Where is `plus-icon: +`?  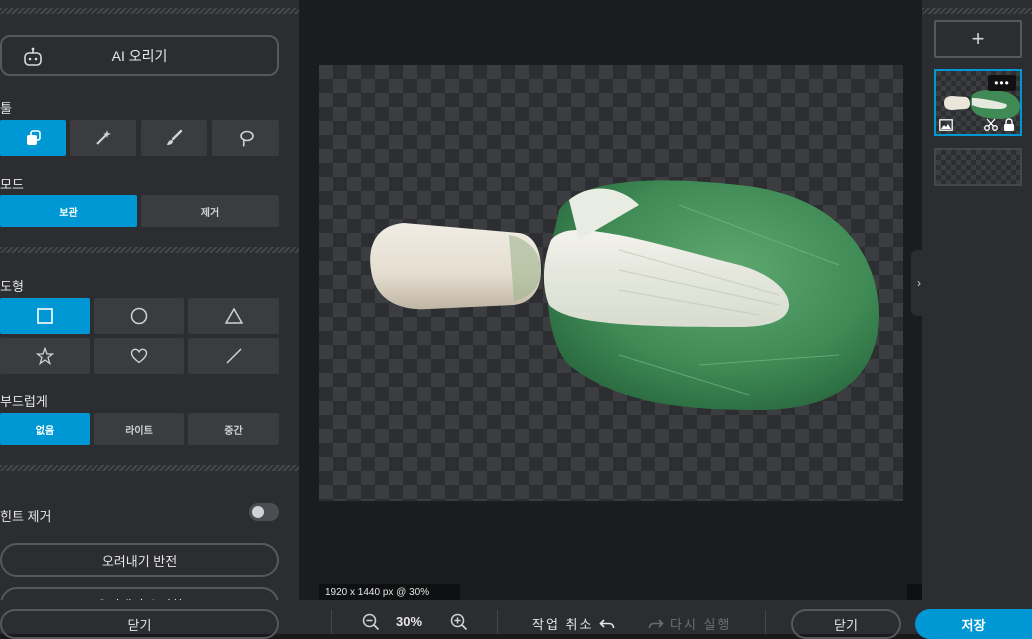 plus-icon: + is located at coordinates (978, 38).